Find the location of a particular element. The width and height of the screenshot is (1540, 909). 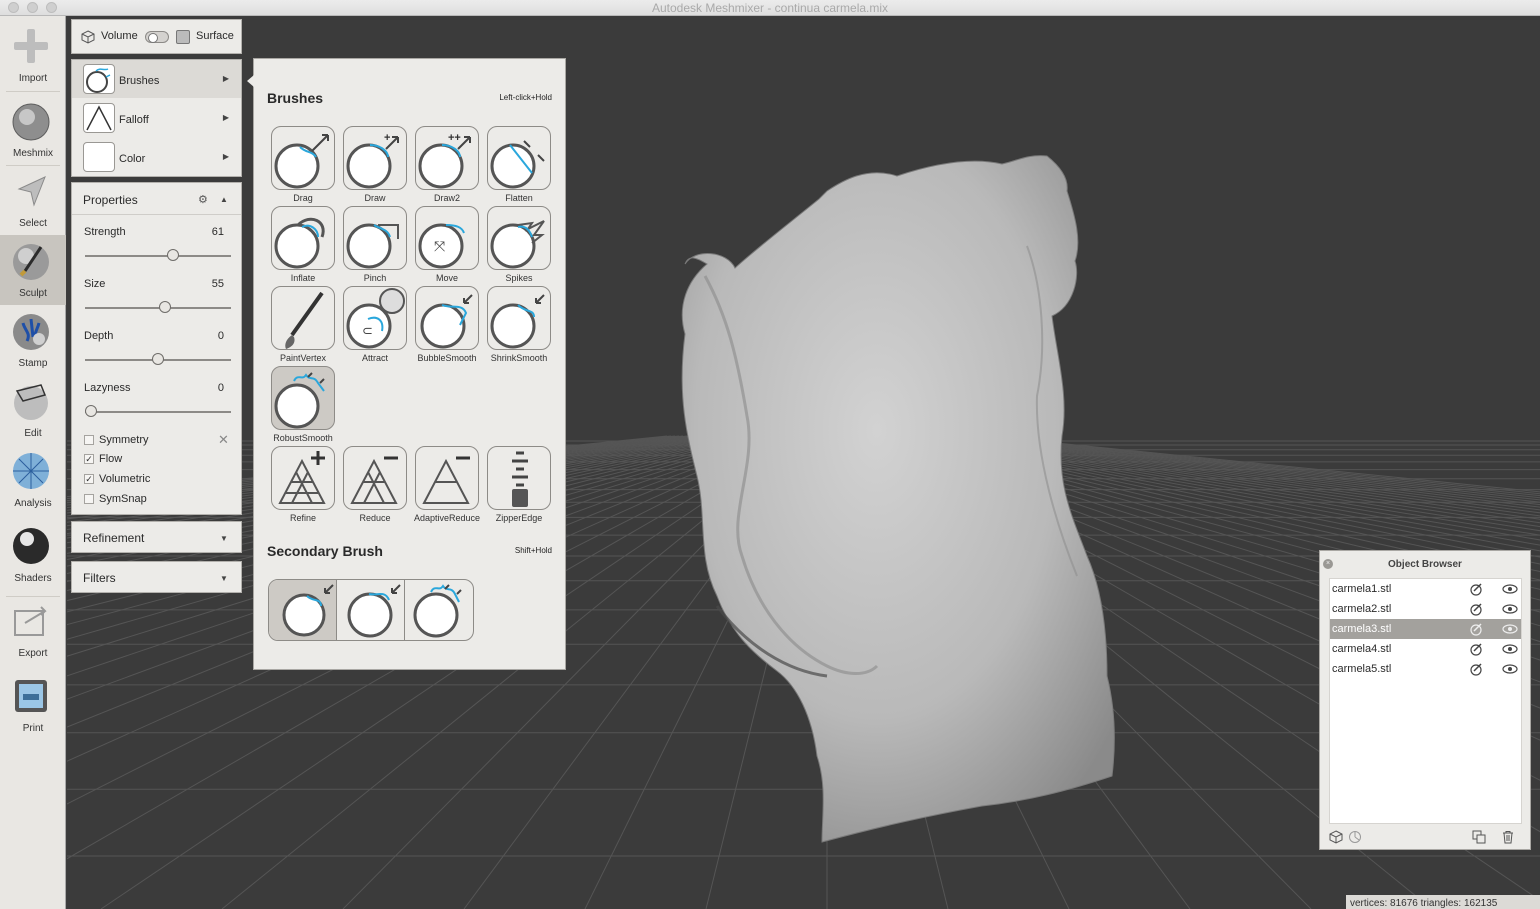

brush-inflate: Inflate is located at coordinates (303, 245).